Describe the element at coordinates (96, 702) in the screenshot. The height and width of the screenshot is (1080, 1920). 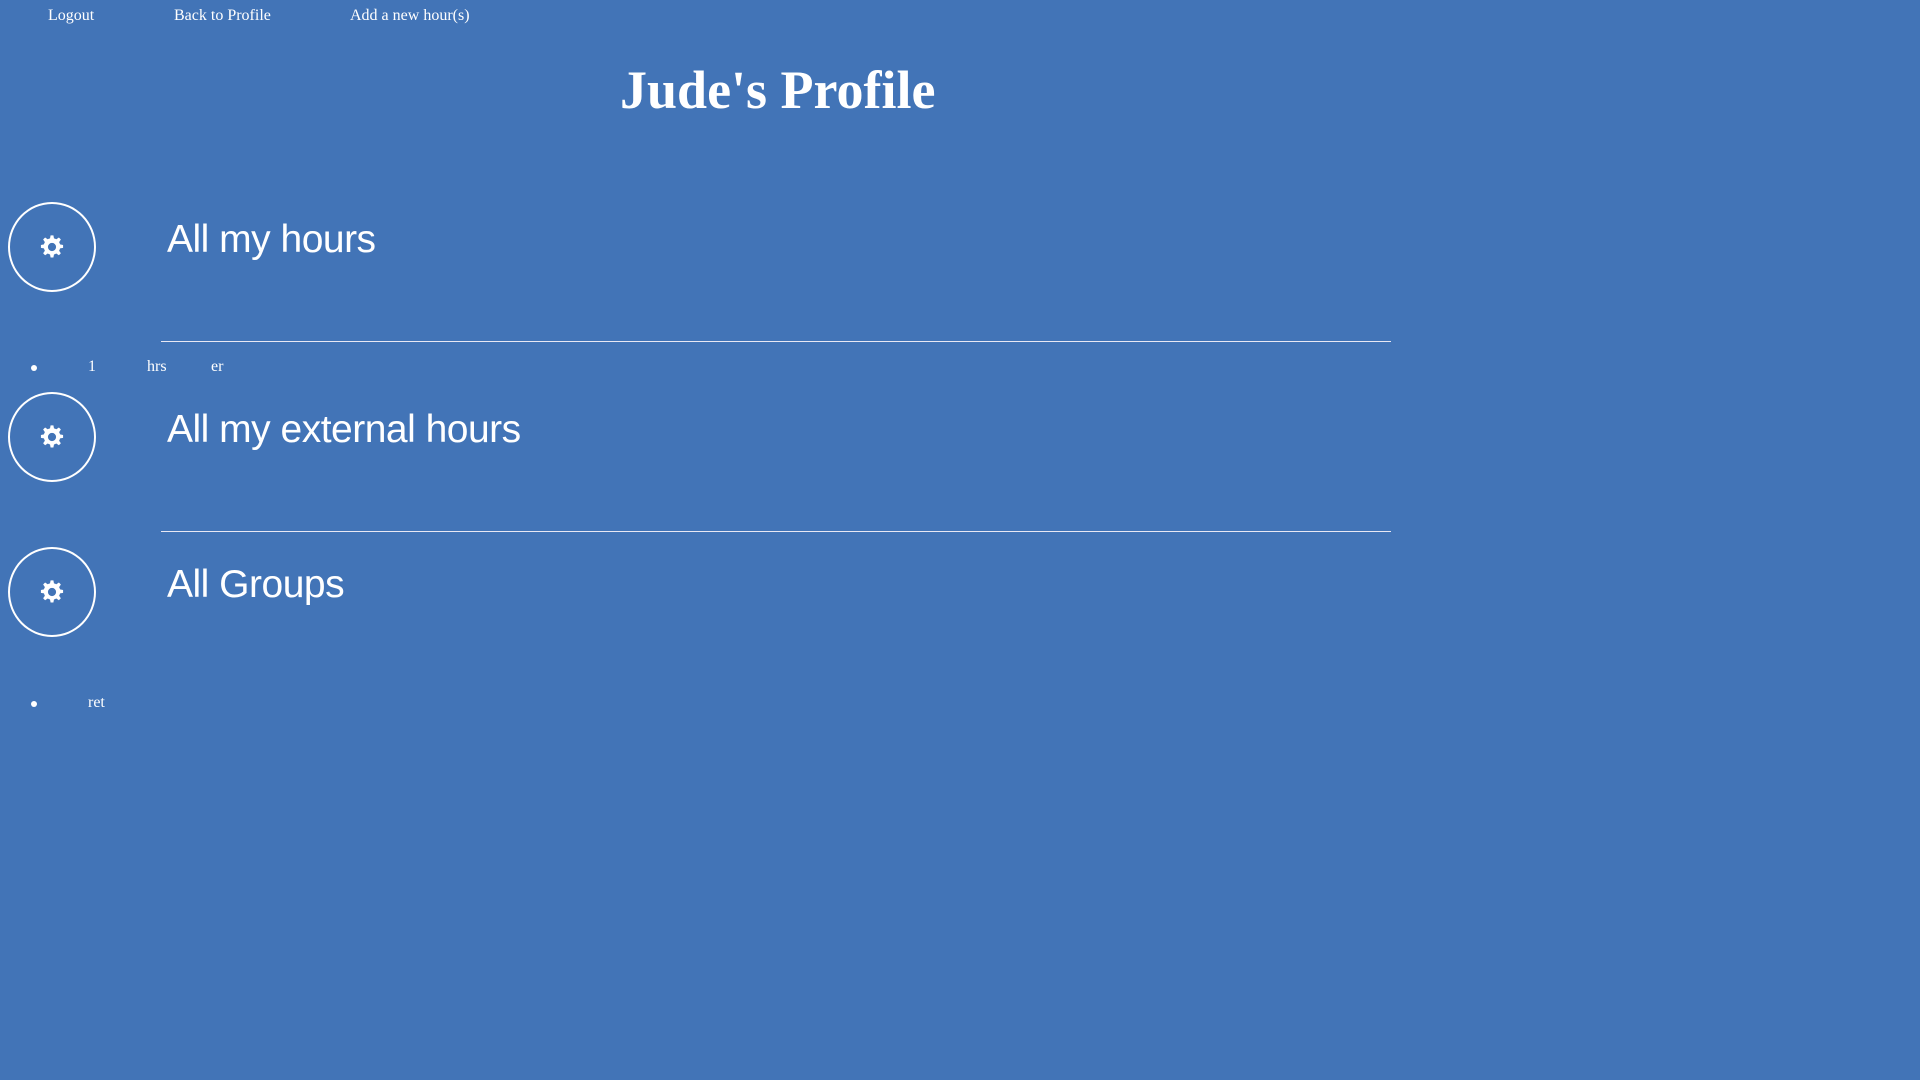
I see `group-name: ret` at that location.